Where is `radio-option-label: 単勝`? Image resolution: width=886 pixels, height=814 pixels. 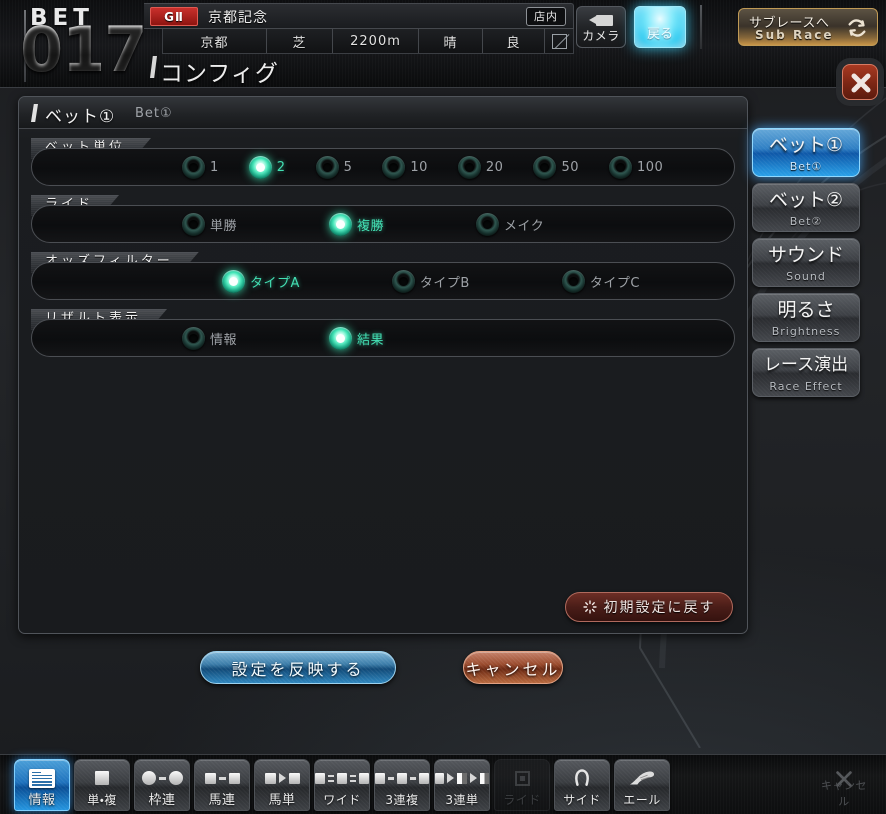 radio-option-label: 単勝 is located at coordinates (224, 226).